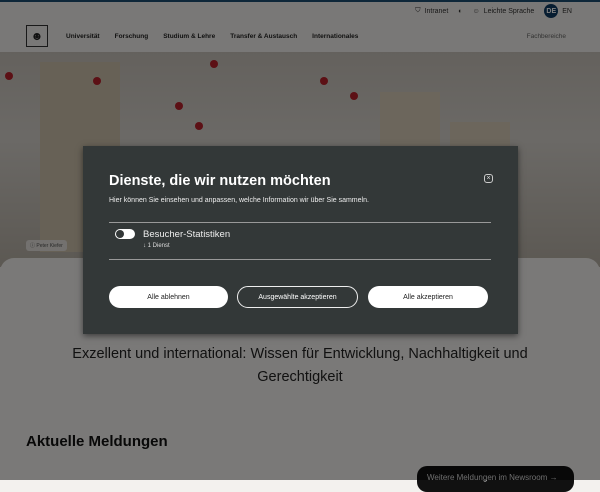  Describe the element at coordinates (220, 181) in the screenshot. I see `consent-title: Dienste, die wir nutzen möchten` at that location.